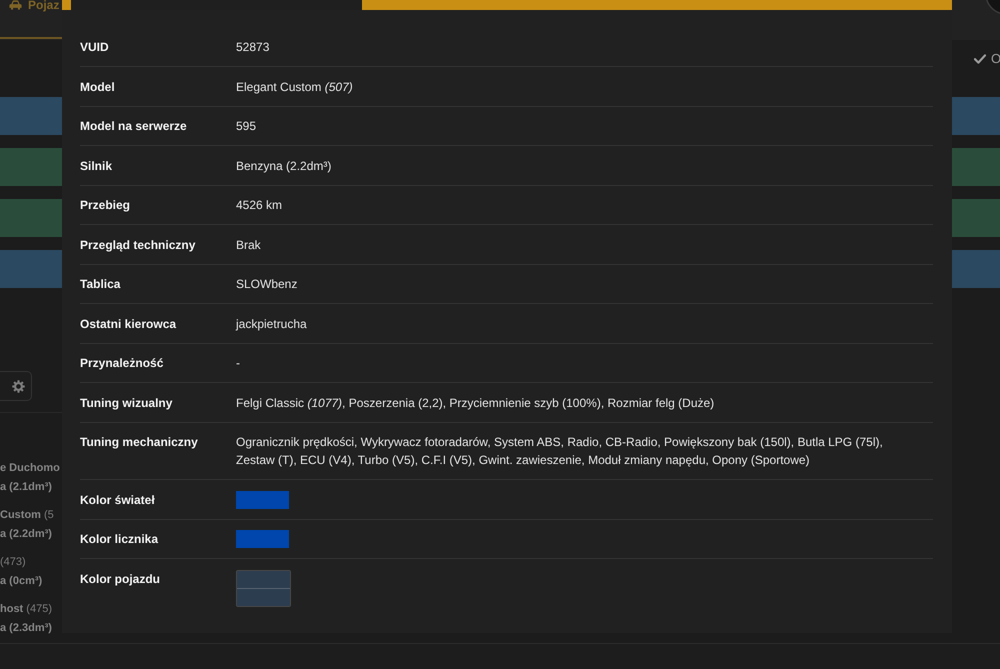  I want to click on field-label: VUID, so click(95, 47).